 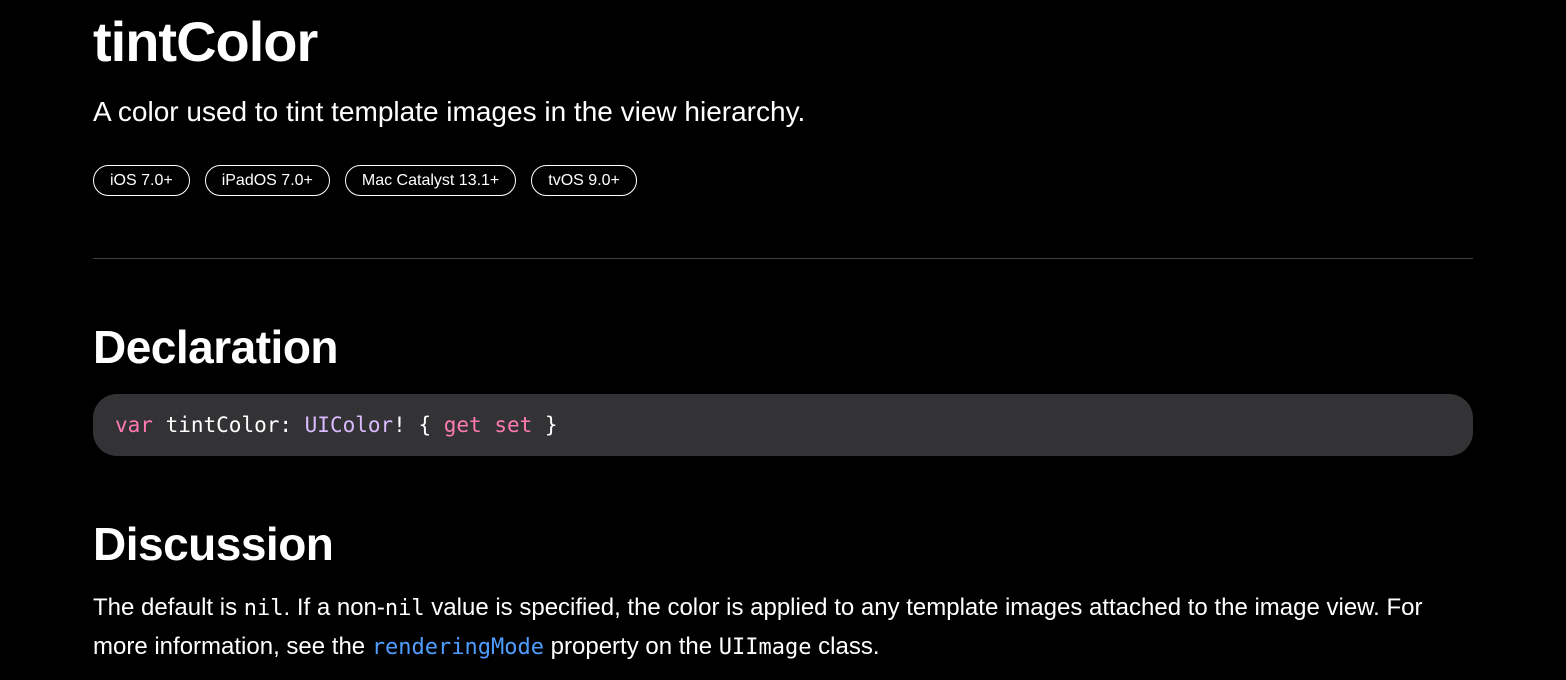 What do you see at coordinates (334, 607) in the screenshot?
I see `discussion-text: . If a non-` at bounding box center [334, 607].